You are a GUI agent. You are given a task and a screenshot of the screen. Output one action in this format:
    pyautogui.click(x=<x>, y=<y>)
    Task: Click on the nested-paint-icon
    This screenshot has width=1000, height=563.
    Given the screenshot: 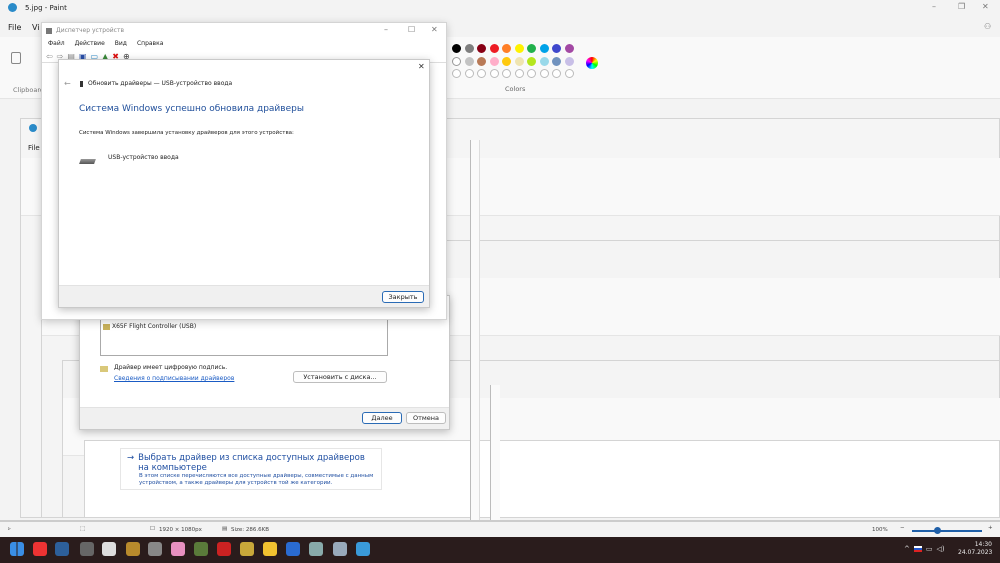 What is the action you would take?
    pyautogui.click(x=33, y=128)
    